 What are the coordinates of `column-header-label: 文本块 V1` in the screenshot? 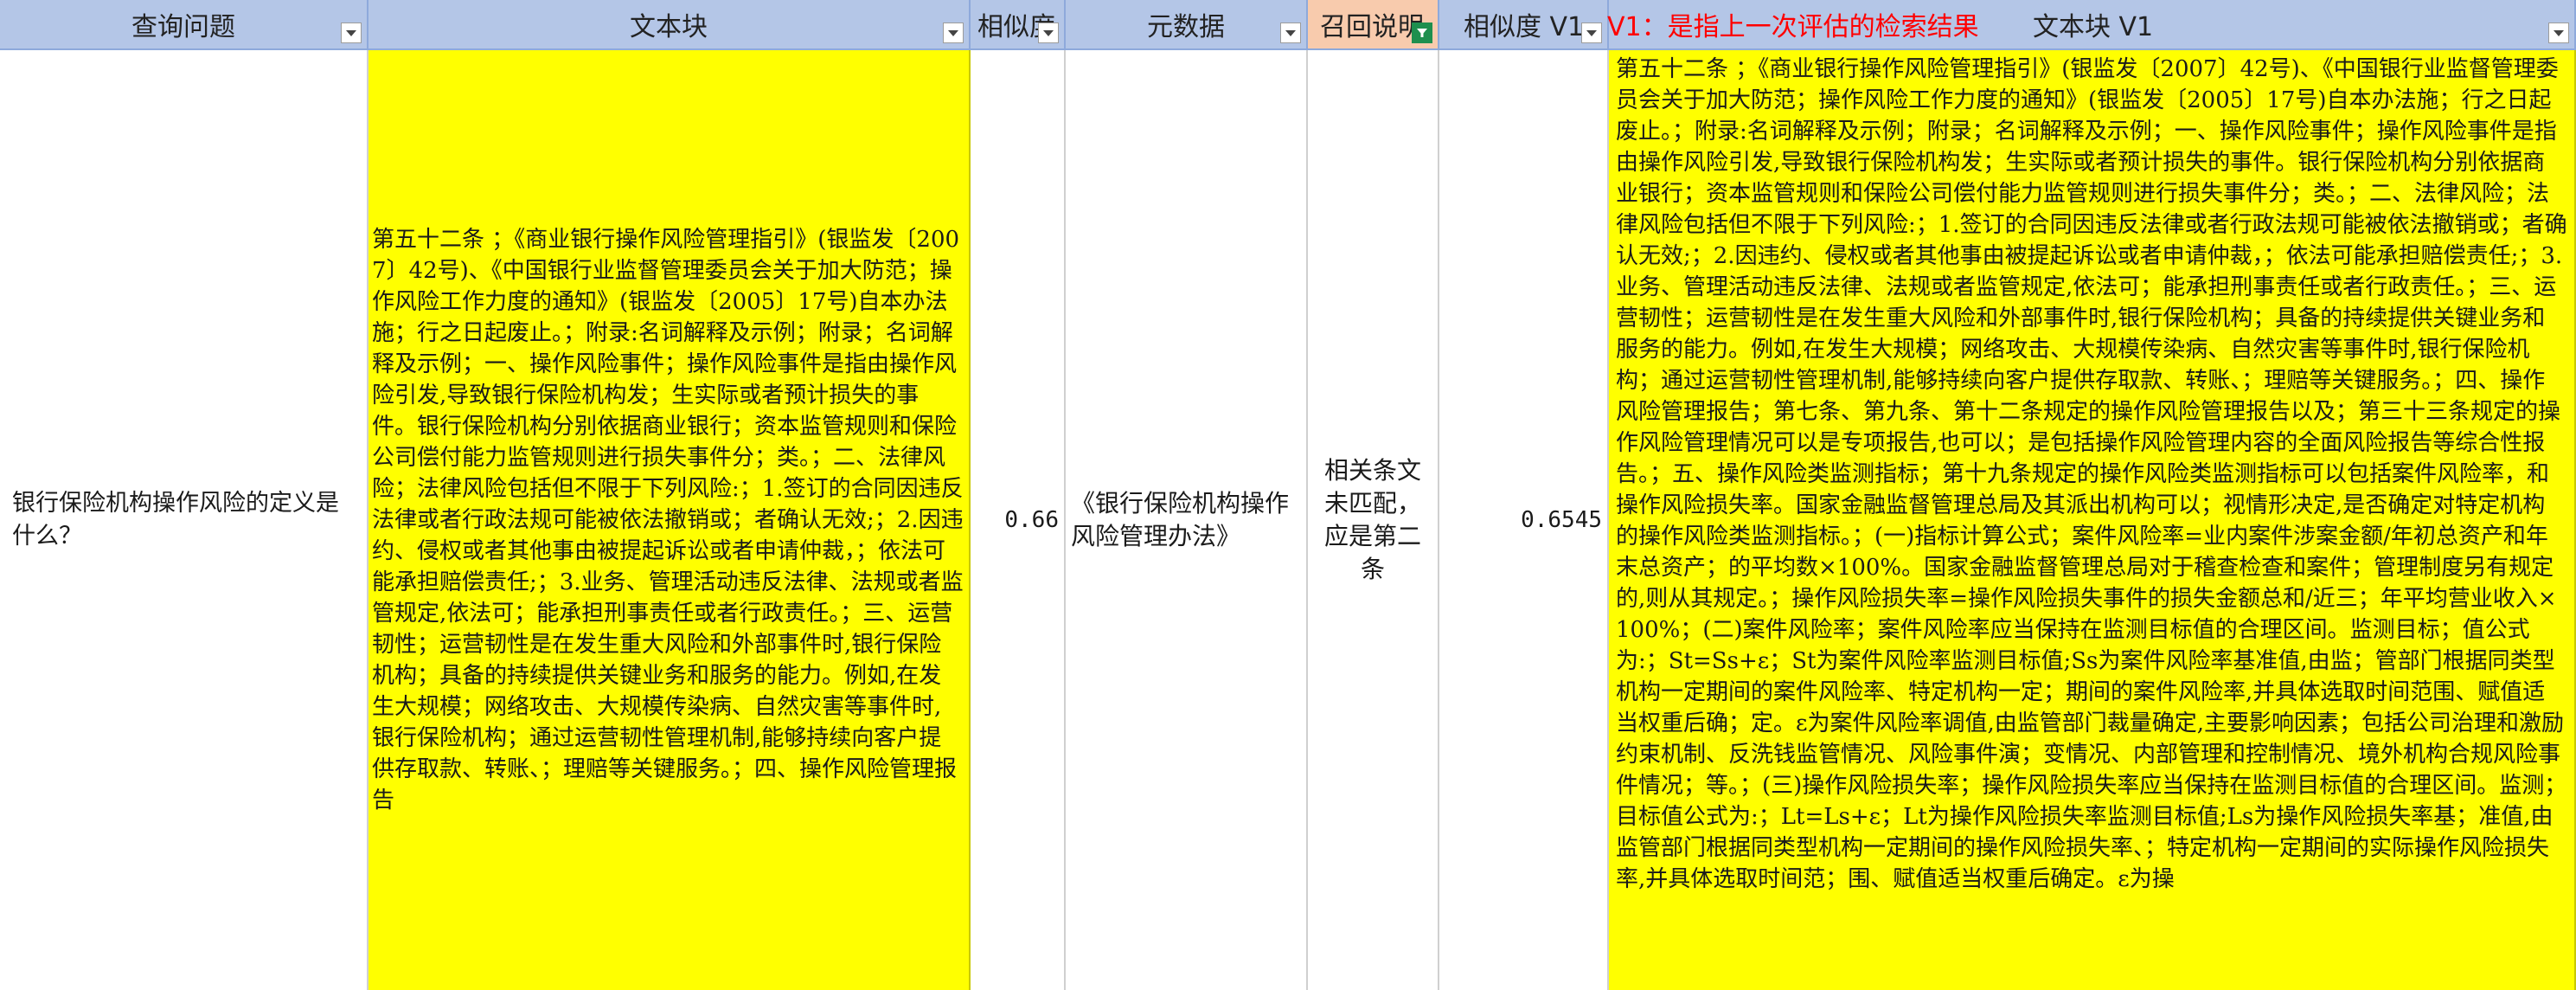 It's located at (2093, 27).